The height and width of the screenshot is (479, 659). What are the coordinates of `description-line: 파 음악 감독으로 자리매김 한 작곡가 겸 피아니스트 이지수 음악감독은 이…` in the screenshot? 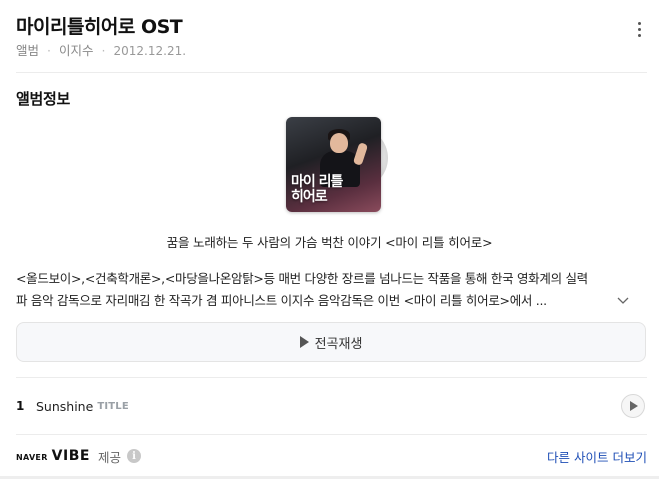 It's located at (281, 300).